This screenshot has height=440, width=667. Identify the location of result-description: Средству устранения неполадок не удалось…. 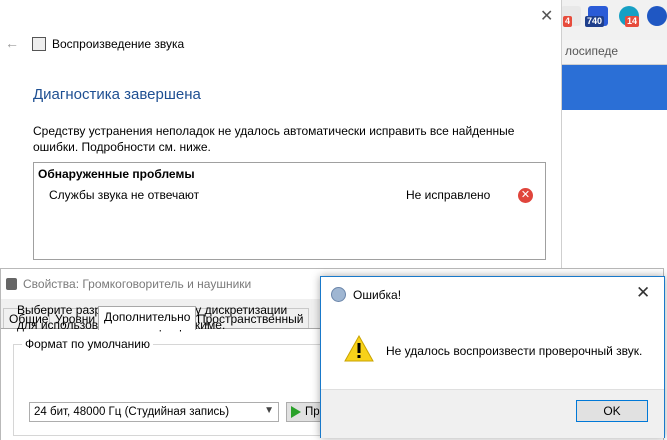
(274, 139).